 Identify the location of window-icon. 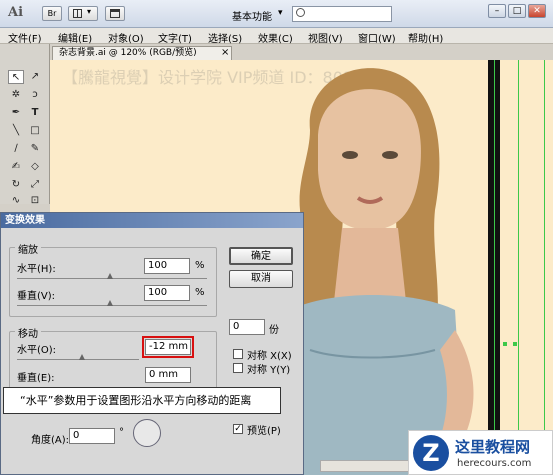
(115, 13).